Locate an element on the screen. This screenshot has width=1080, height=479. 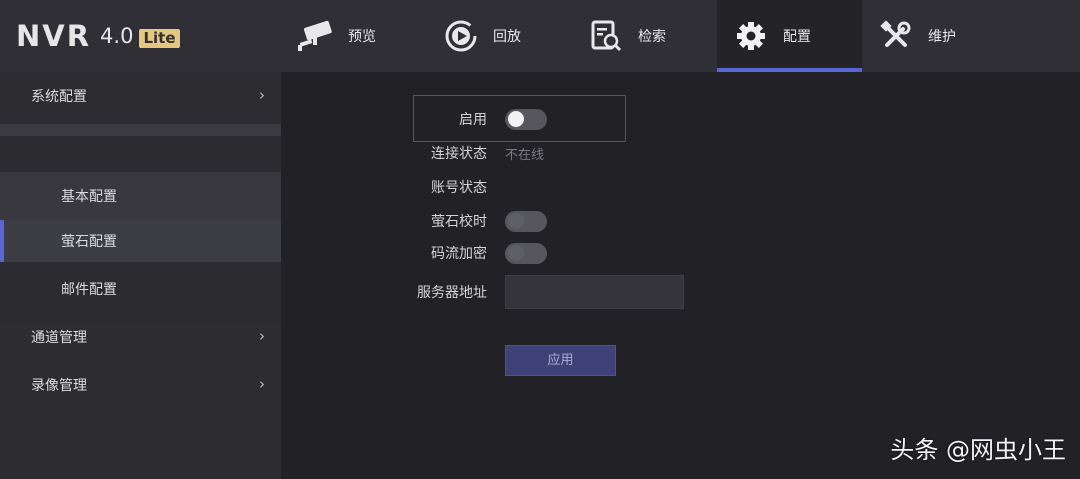
tab-preview: 预览 is located at coordinates (354, 36).